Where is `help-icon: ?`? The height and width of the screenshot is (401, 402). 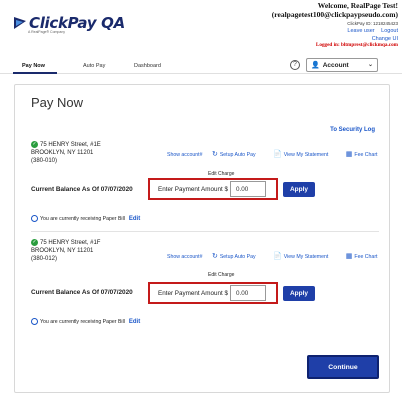 help-icon: ? is located at coordinates (295, 65).